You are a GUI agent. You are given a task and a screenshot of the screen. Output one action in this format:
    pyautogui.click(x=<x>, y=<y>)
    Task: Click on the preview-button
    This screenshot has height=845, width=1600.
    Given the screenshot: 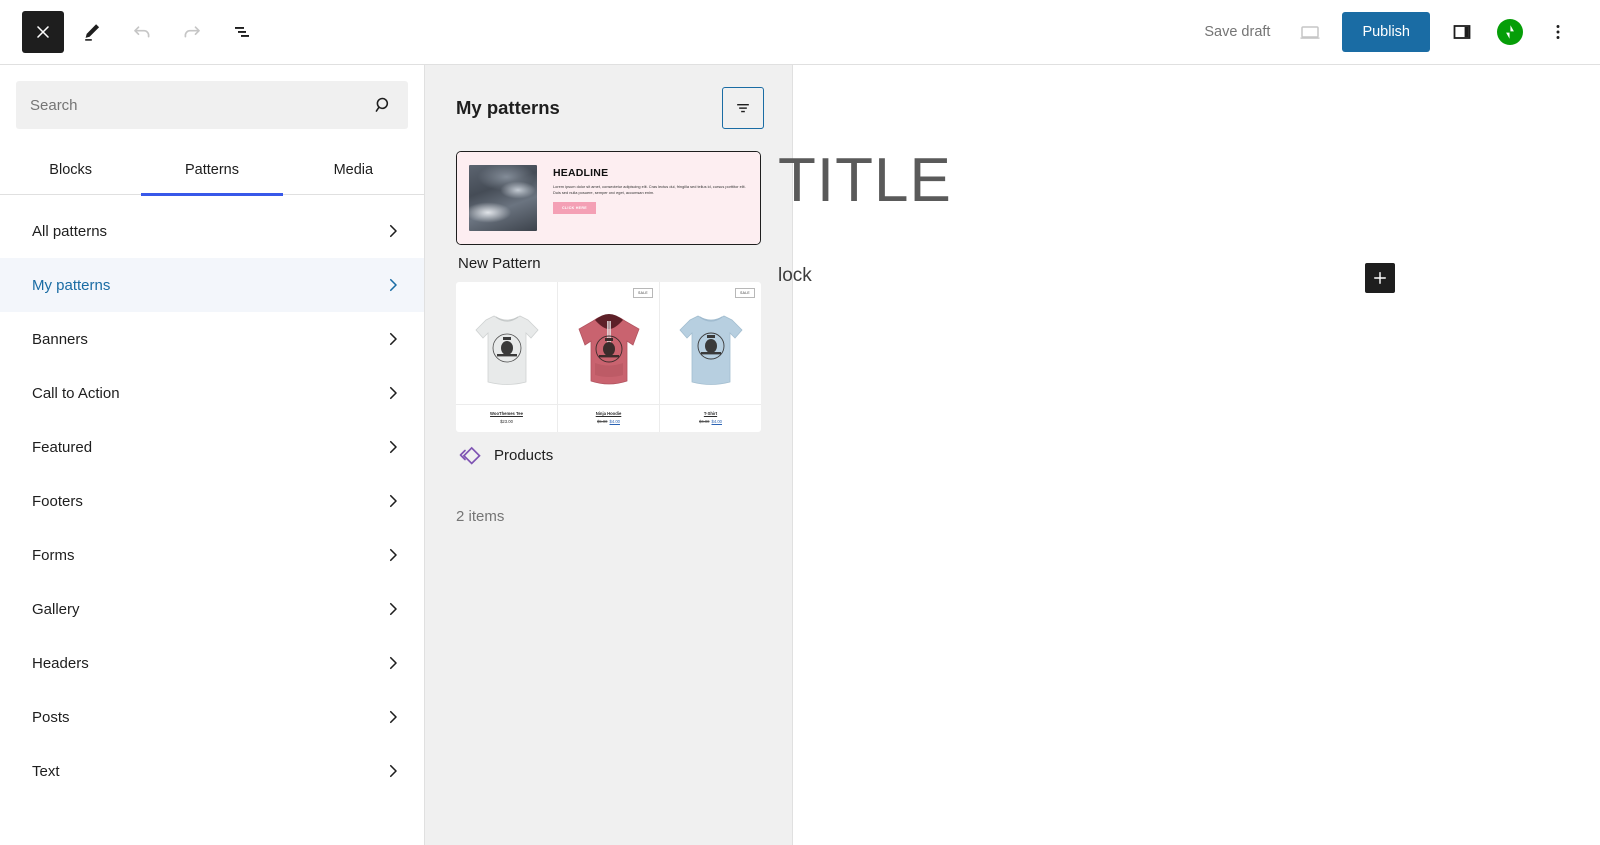 What is the action you would take?
    pyautogui.click(x=1310, y=32)
    